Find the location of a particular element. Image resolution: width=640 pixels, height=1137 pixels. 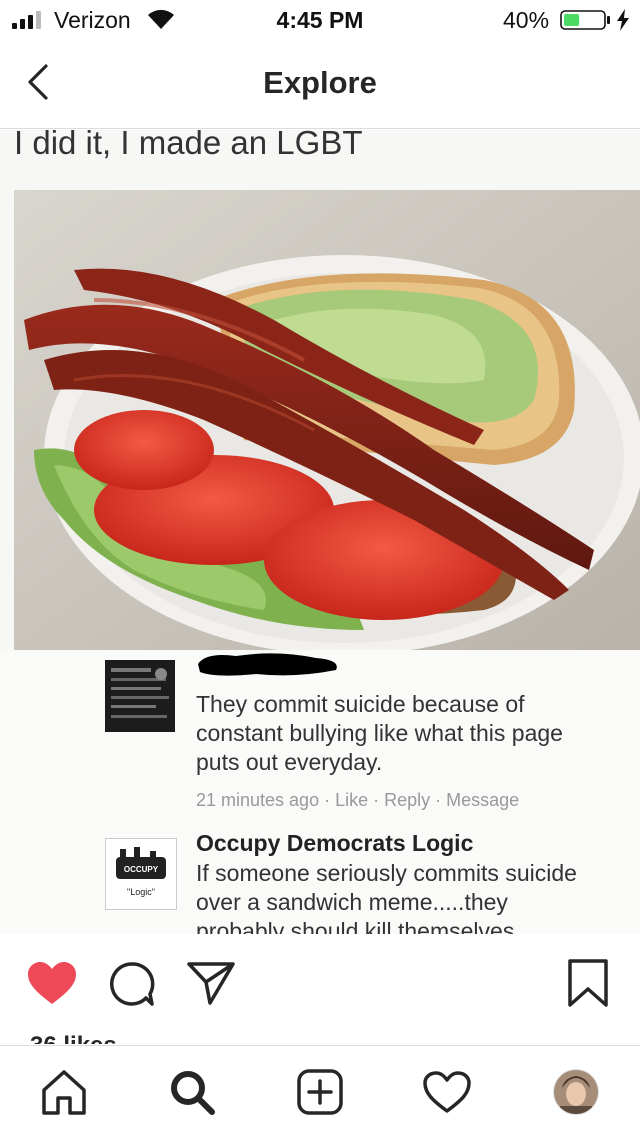

battery-percent: 40% is located at coordinates (526, 20).